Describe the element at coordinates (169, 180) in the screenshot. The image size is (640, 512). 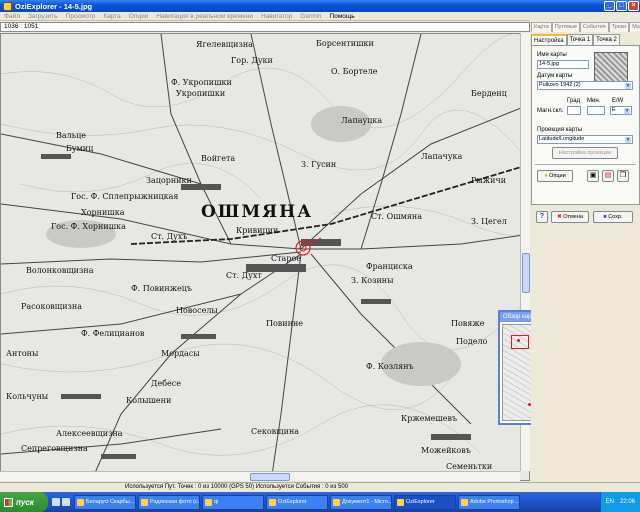
I see `map-label: Зацорники` at that location.